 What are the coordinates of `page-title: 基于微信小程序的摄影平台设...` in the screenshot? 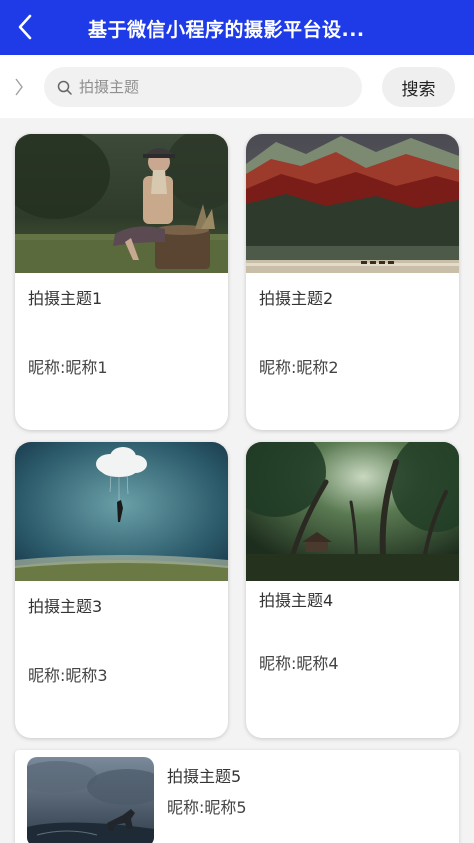 It's located at (226, 30).